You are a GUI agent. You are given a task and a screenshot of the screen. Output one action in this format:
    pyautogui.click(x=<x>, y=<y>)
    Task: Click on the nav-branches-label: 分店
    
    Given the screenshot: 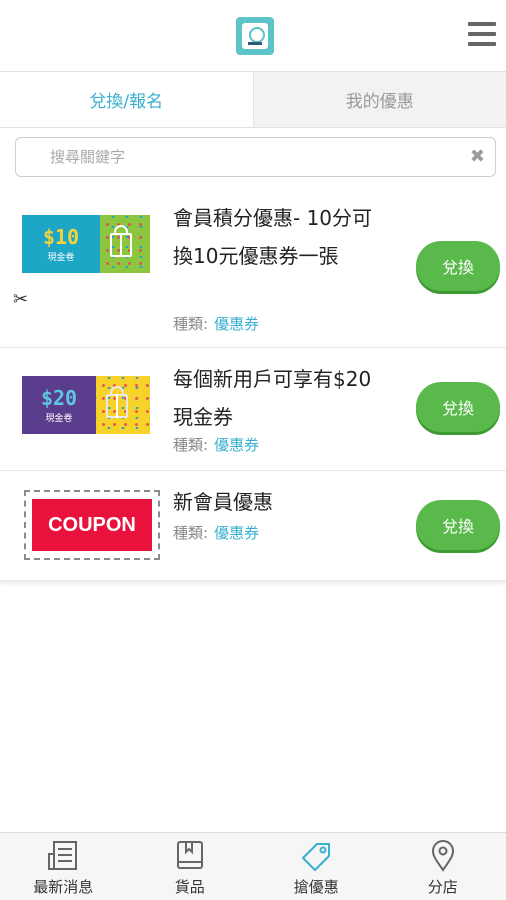 What is the action you would take?
    pyautogui.click(x=442, y=887)
    